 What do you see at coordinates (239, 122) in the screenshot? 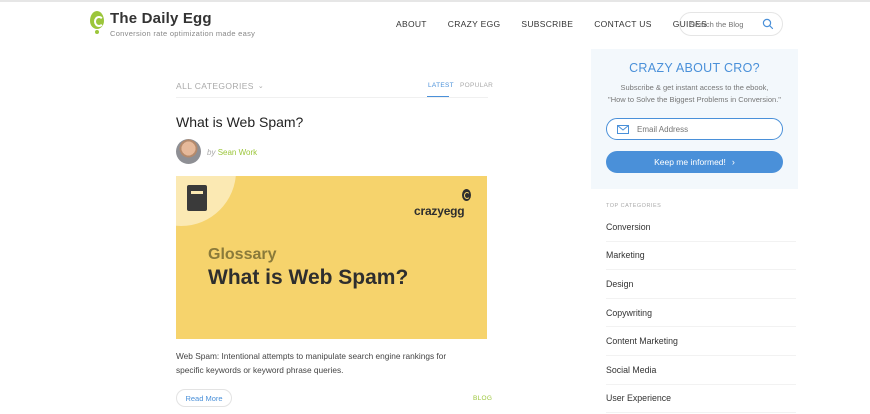
I see `article-title: What is Web Spam?` at bounding box center [239, 122].